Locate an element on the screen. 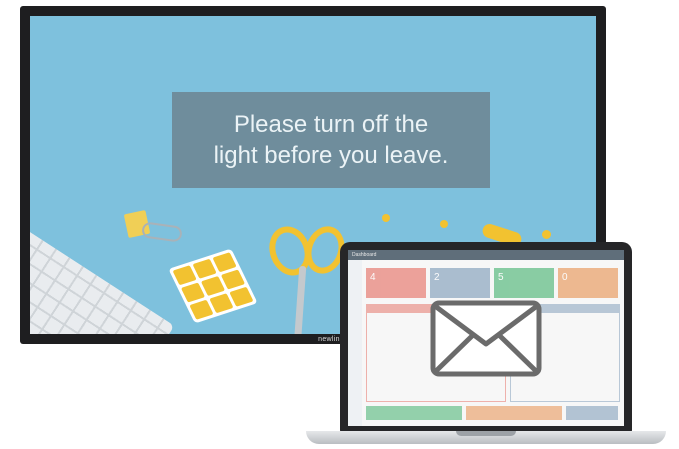 The height and width of the screenshot is (449, 679). stat-tile-3: 5 is located at coordinates (524, 283).